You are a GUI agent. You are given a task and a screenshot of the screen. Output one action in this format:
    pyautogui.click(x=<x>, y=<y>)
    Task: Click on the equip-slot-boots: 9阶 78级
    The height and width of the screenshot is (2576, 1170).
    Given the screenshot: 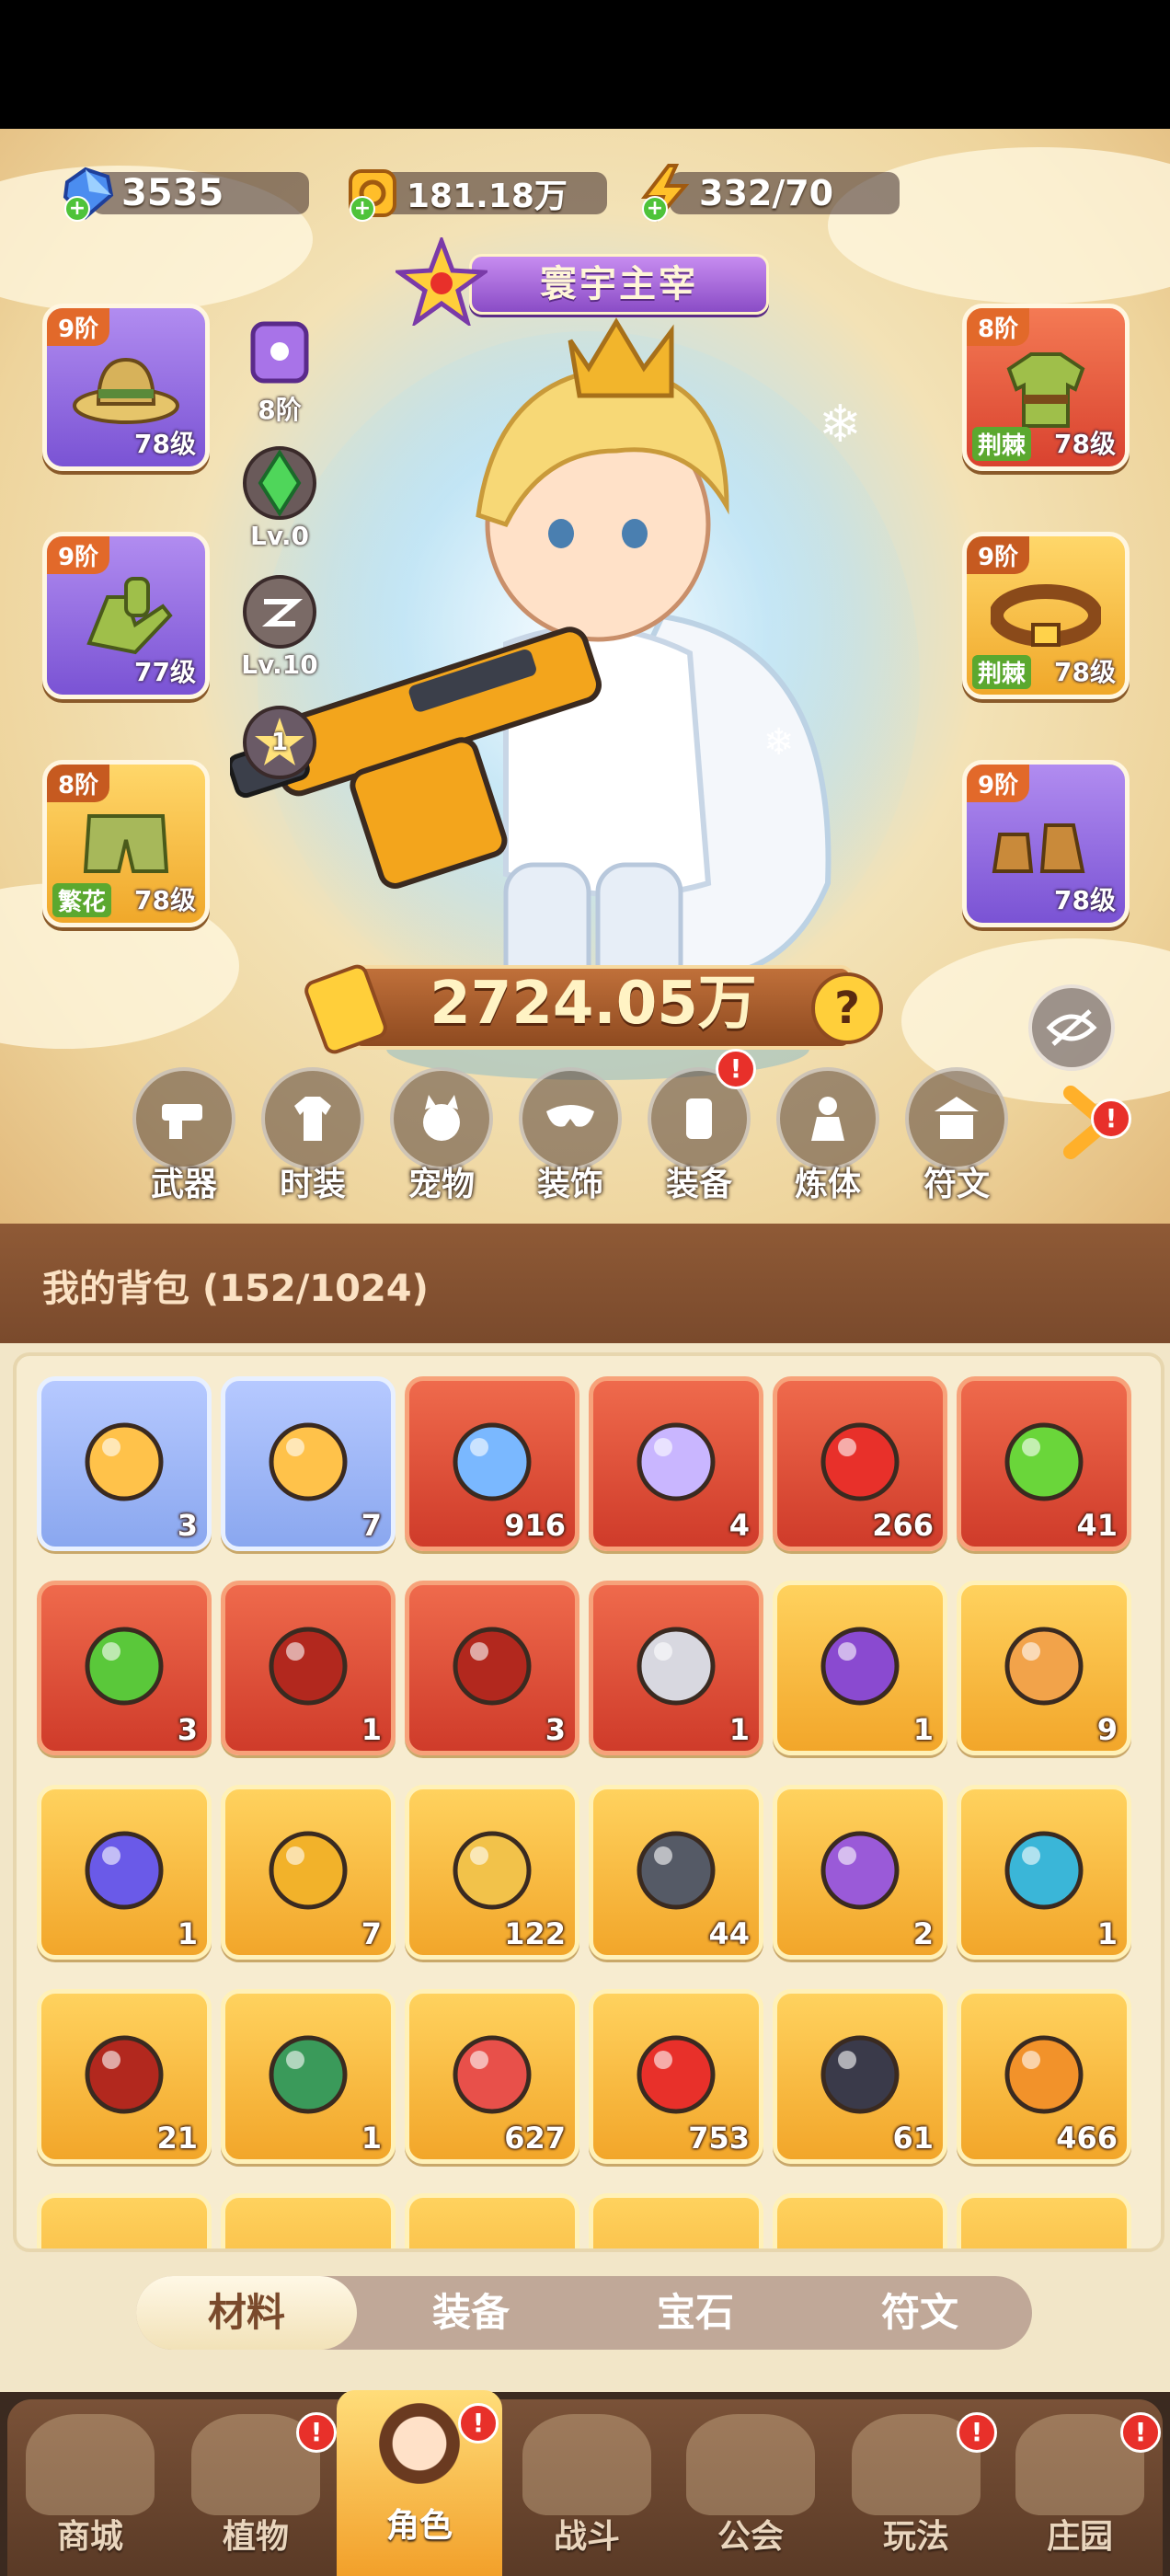 What is the action you would take?
    pyautogui.click(x=1046, y=843)
    